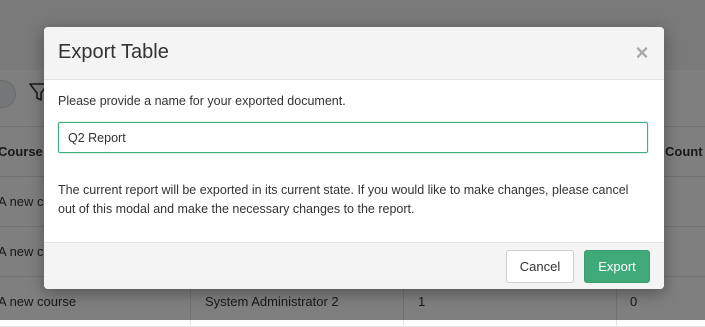 The image size is (705, 327). Describe the element at coordinates (353, 137) in the screenshot. I see `document-name-input` at that location.